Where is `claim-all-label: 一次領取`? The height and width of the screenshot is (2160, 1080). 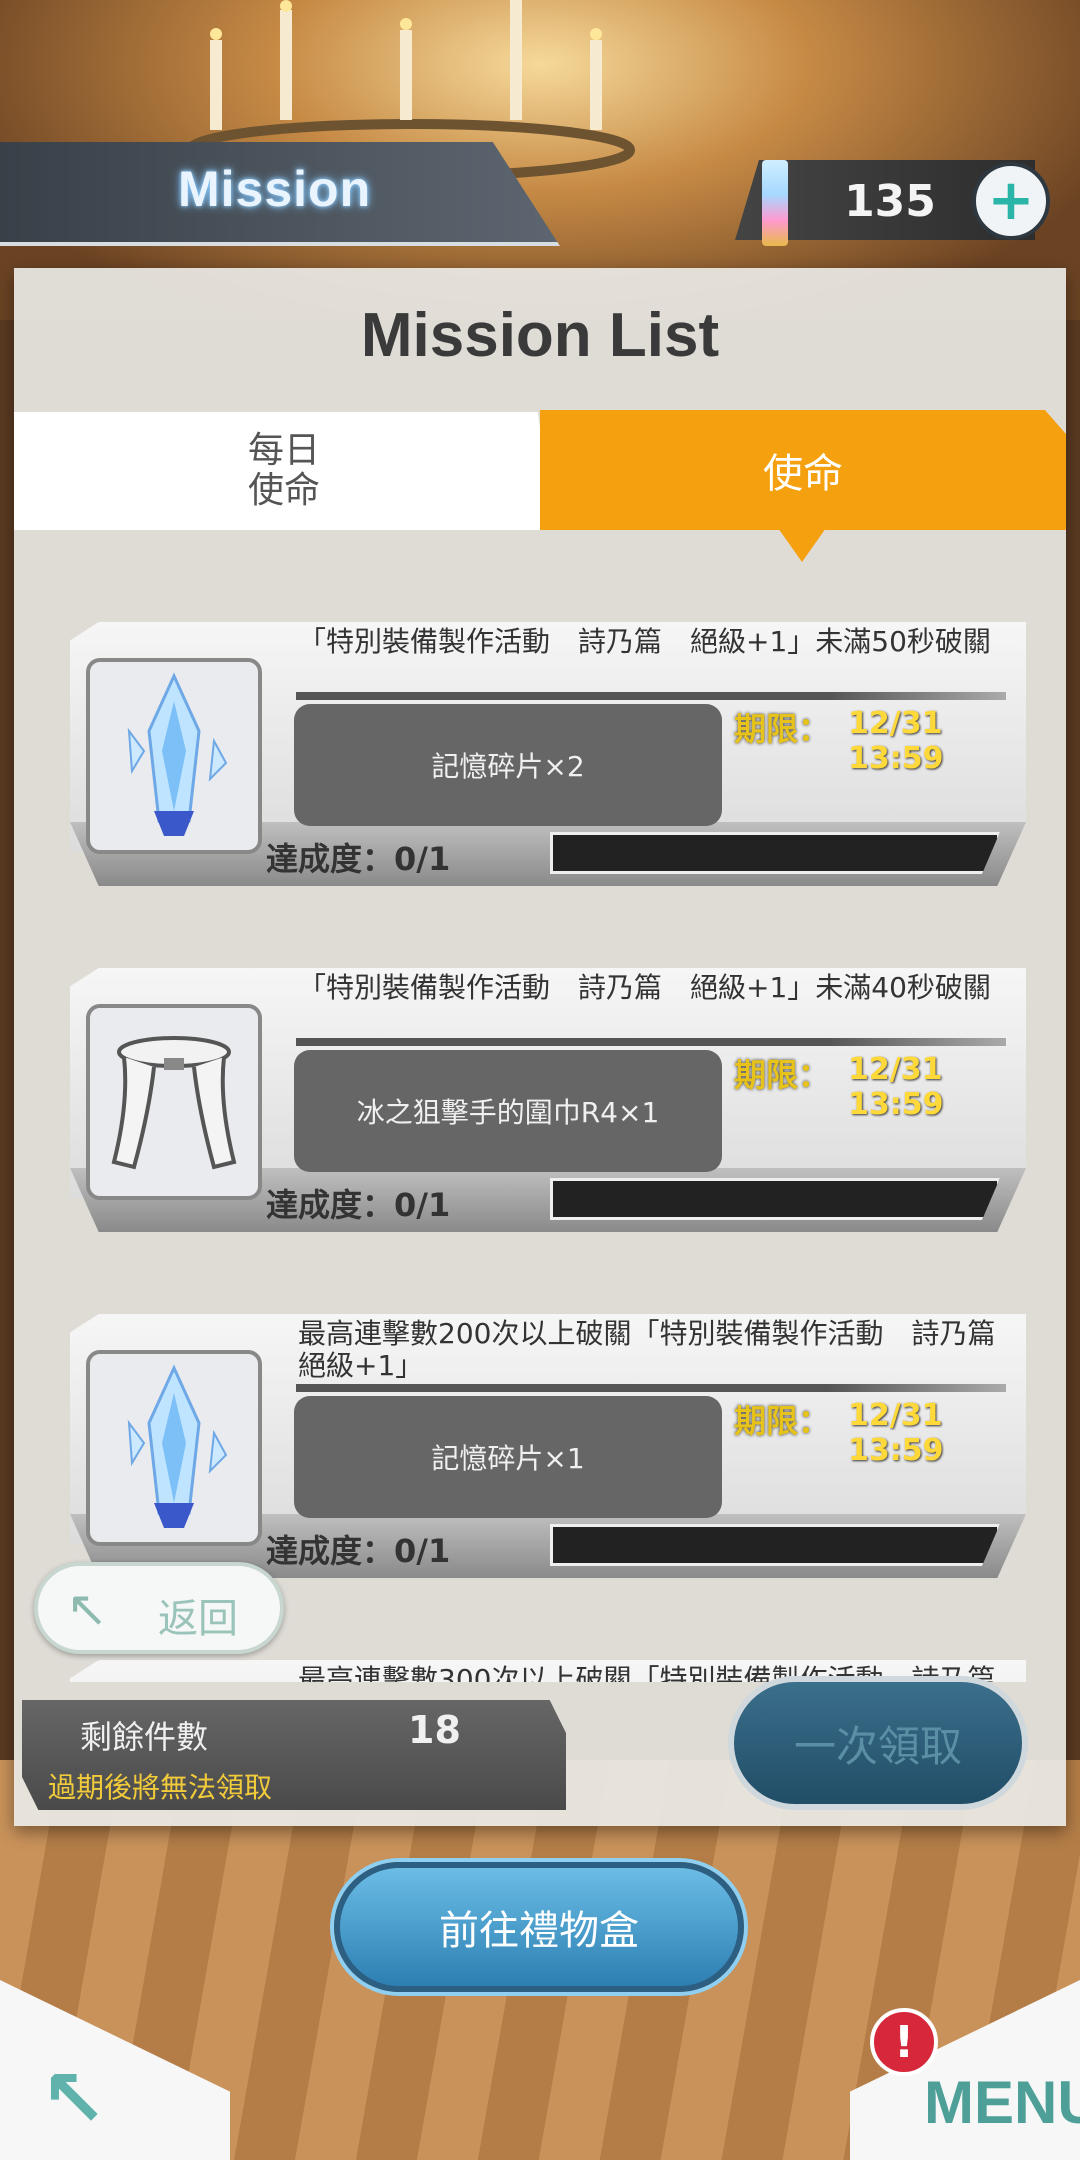
claim-all-label: 一次領取 is located at coordinates (877, 1746).